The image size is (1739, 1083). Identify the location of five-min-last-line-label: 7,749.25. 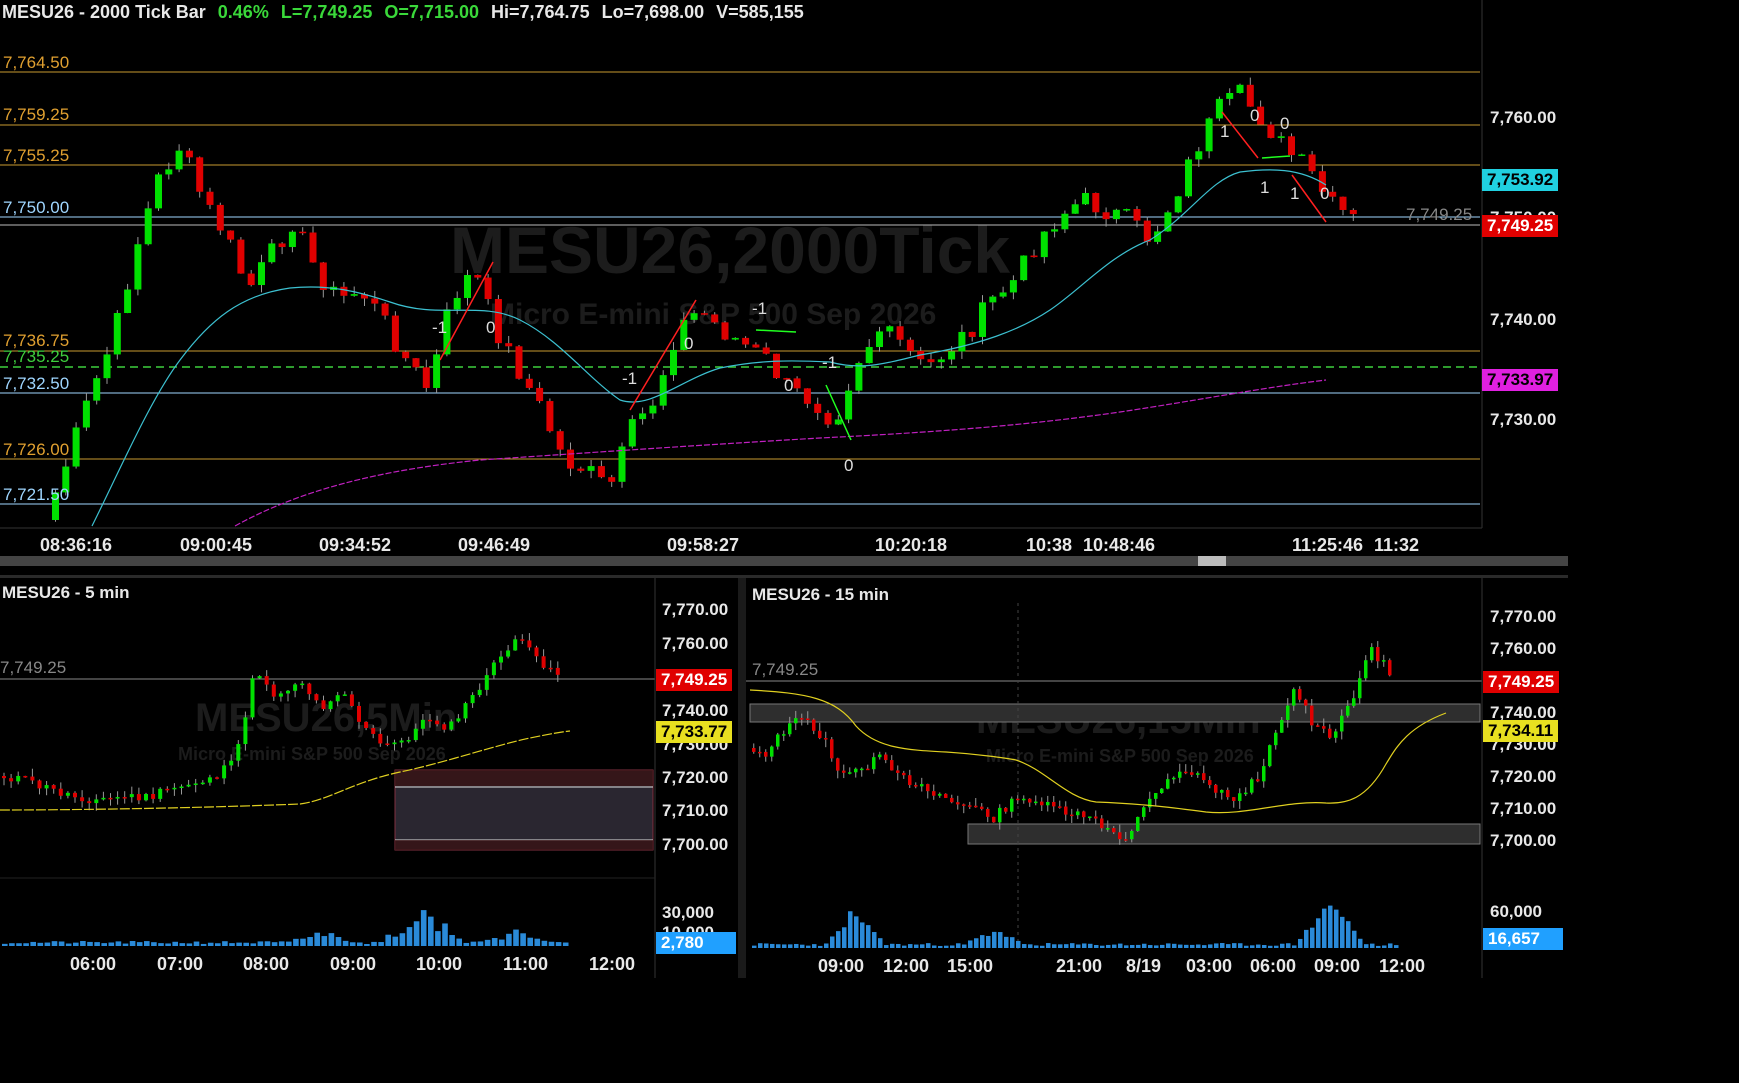
(33, 667).